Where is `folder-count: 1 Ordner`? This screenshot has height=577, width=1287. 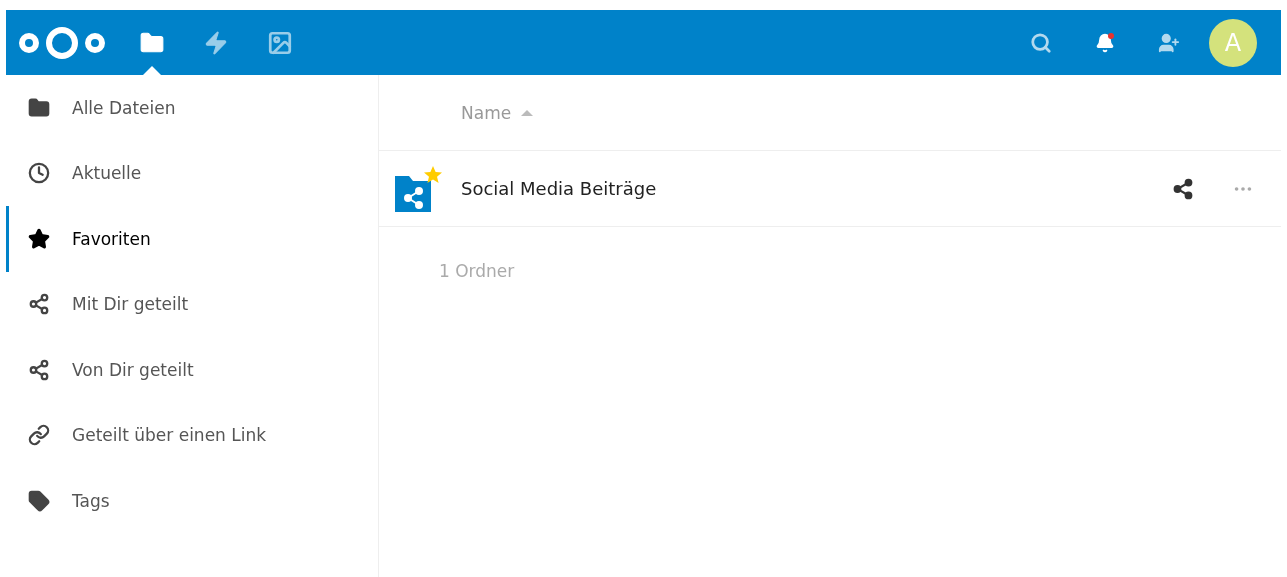 folder-count: 1 Ordner is located at coordinates (477, 270).